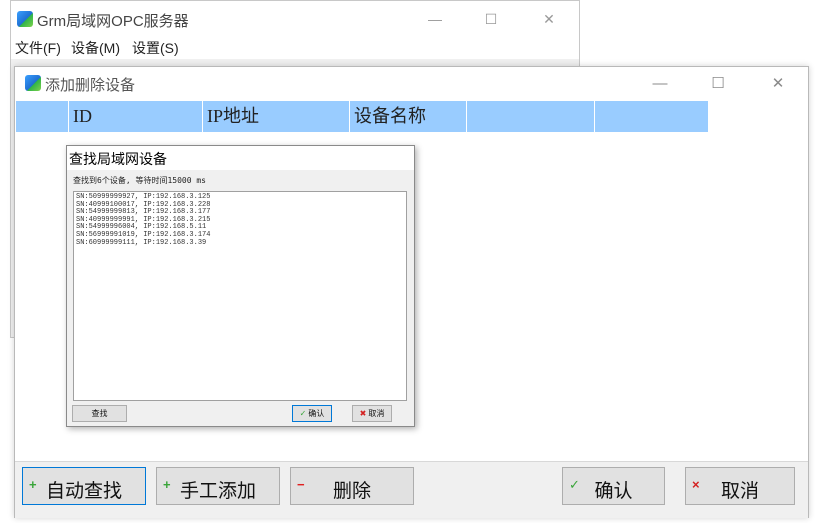  I want to click on delete-button: − 删除, so click(352, 486).